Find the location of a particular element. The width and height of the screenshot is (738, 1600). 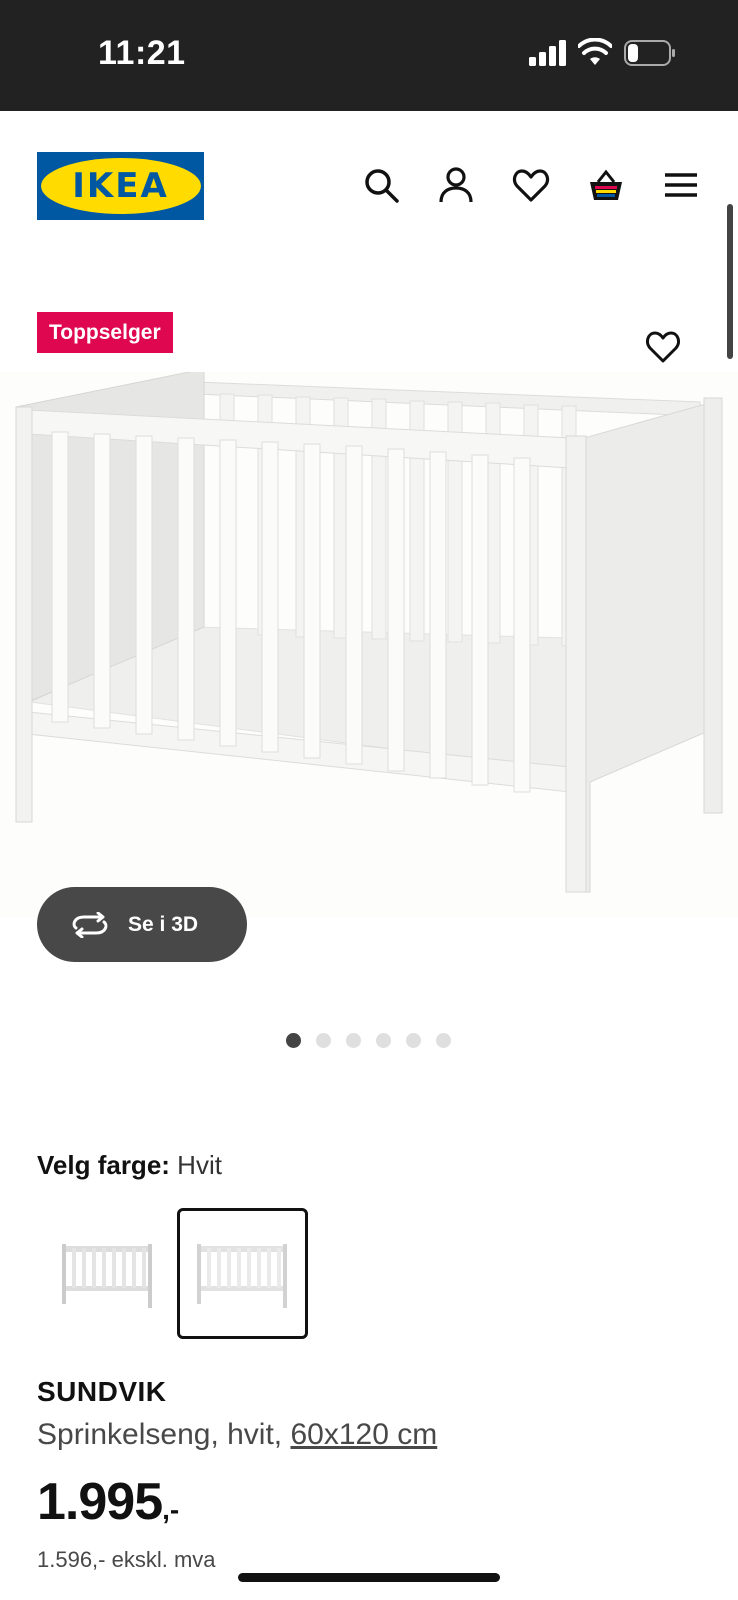

product-description: Sprinkelseng, hvit, 60x120 cm is located at coordinates (237, 1435).